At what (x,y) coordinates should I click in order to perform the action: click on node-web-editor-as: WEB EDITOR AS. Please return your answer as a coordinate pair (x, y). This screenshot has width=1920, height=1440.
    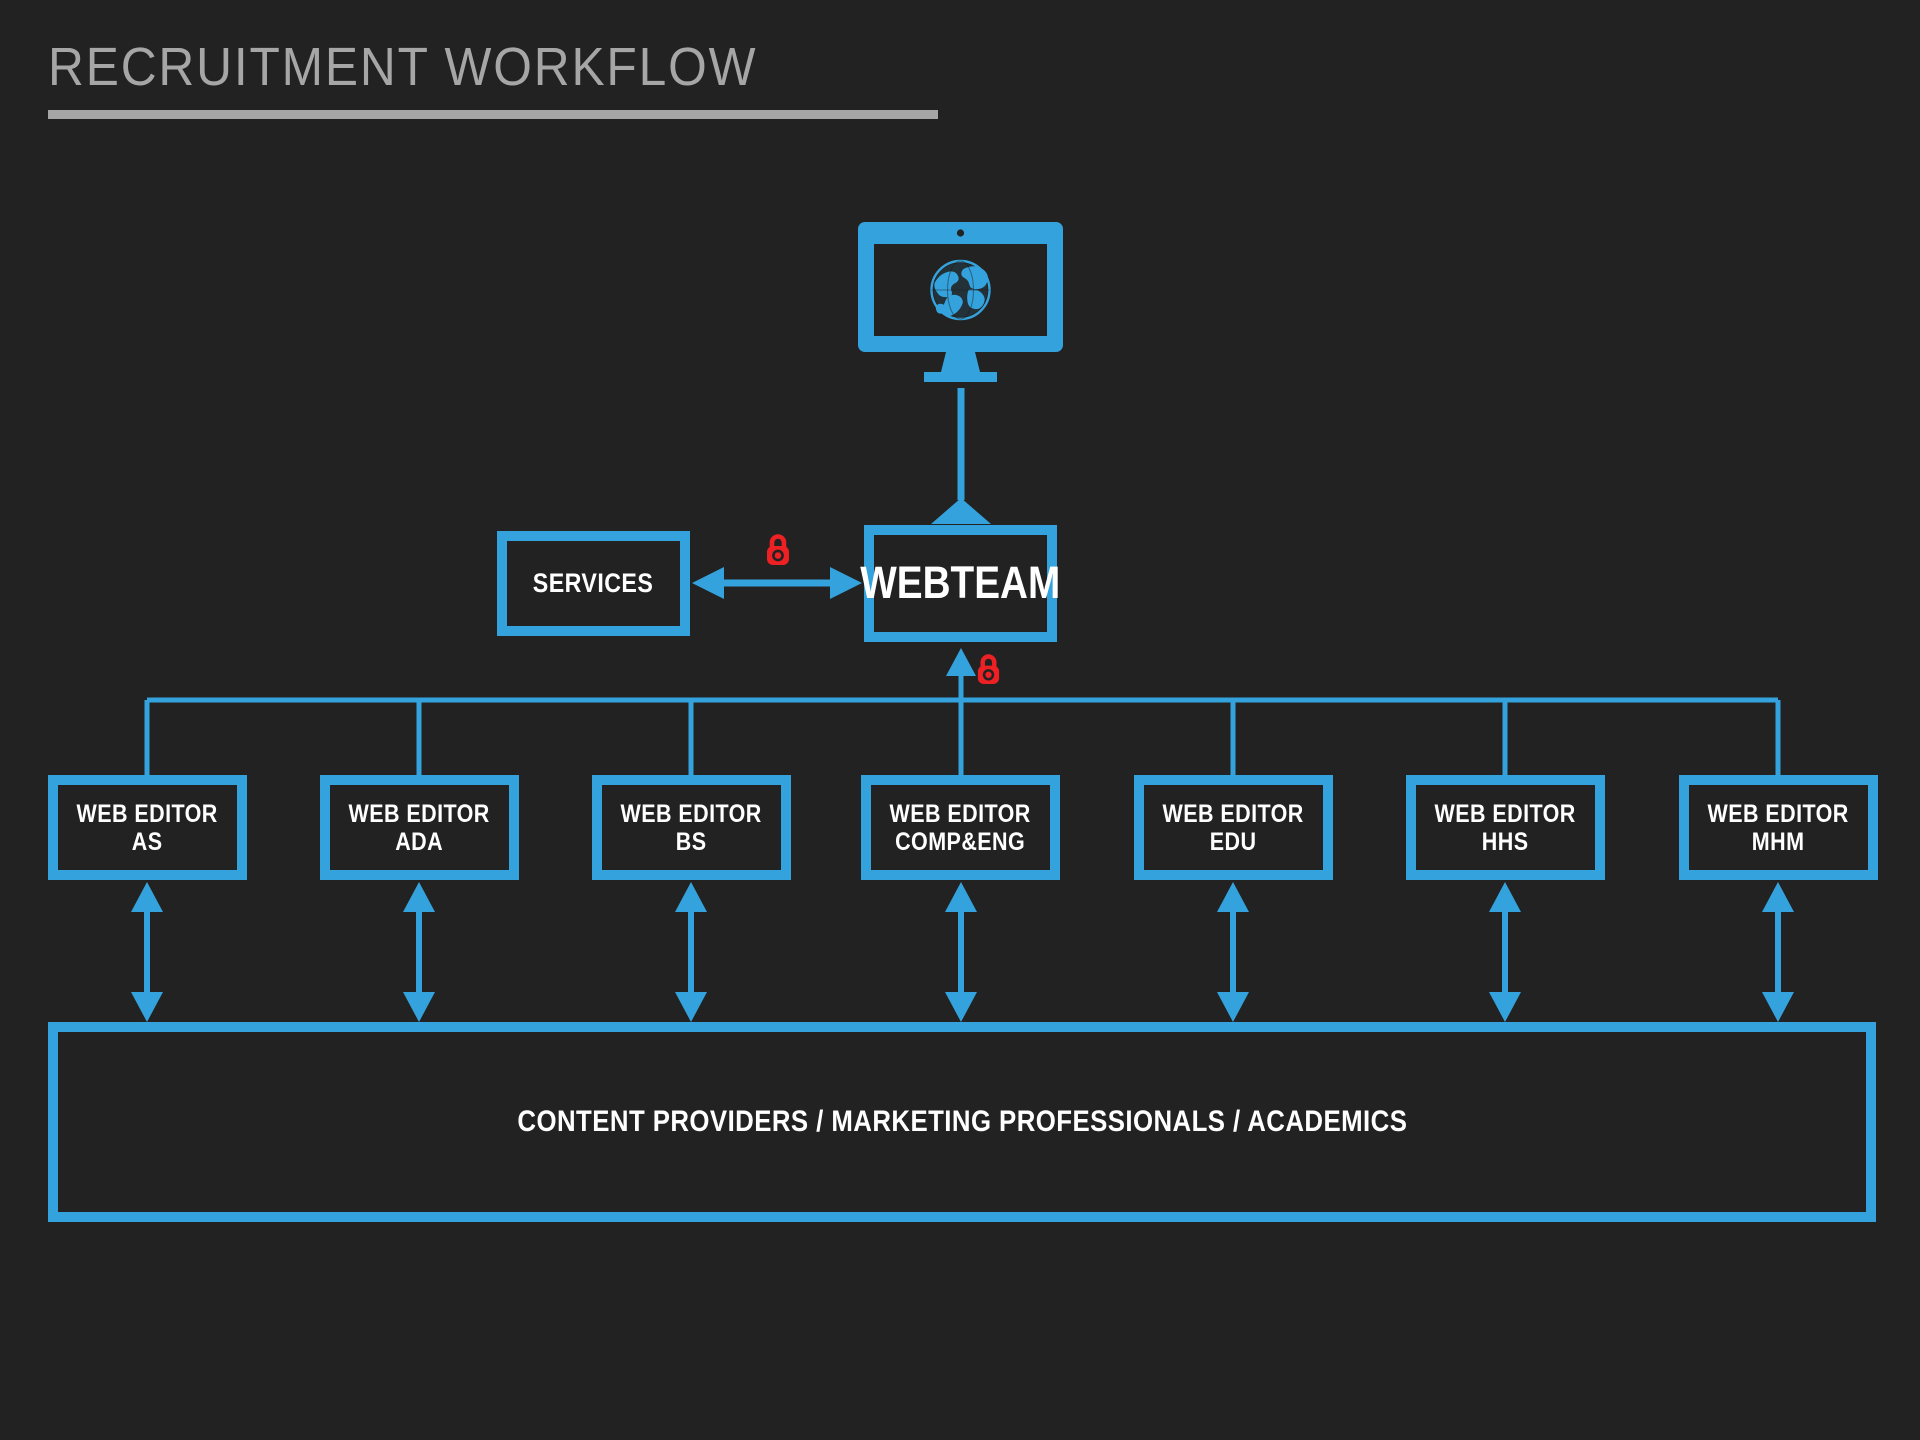
    Looking at the image, I should click on (147, 827).